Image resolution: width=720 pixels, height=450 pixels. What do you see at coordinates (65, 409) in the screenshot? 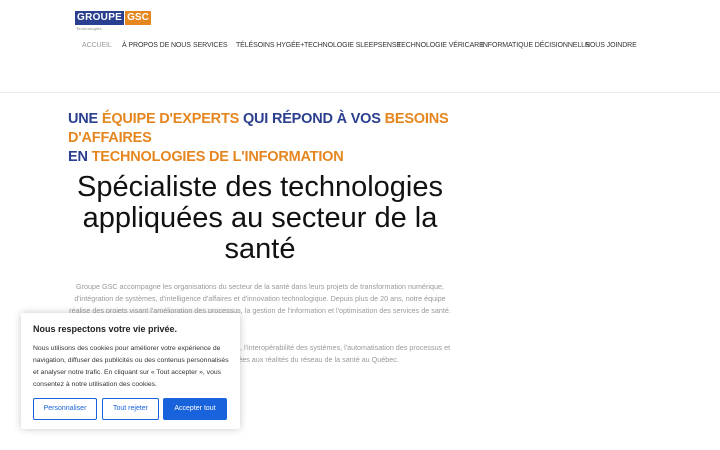
I see `cookie-customize-button: Personnaliser` at bounding box center [65, 409].